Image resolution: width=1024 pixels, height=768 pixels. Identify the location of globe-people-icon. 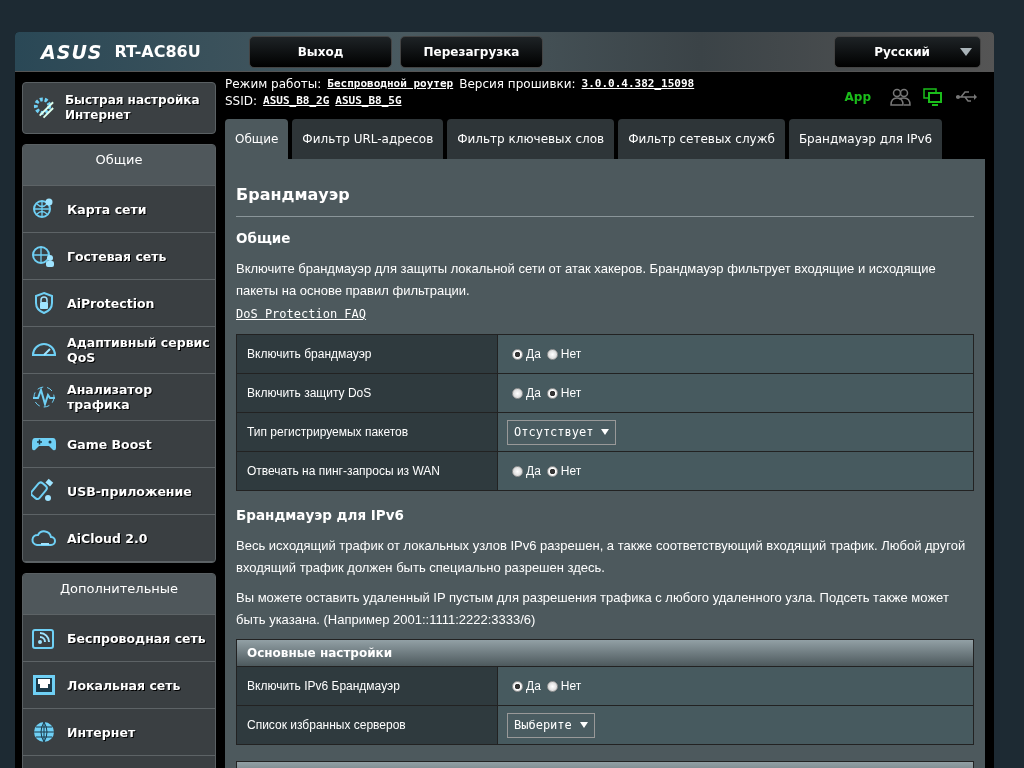
(44, 256).